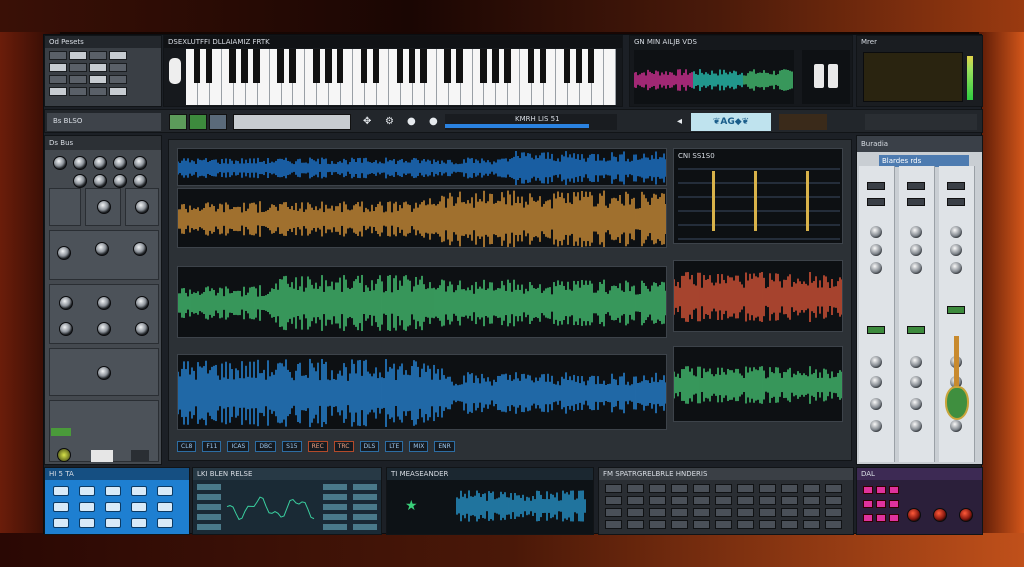 This screenshot has height=567, width=1024. I want to click on piano-keyboard, so click(401, 77).